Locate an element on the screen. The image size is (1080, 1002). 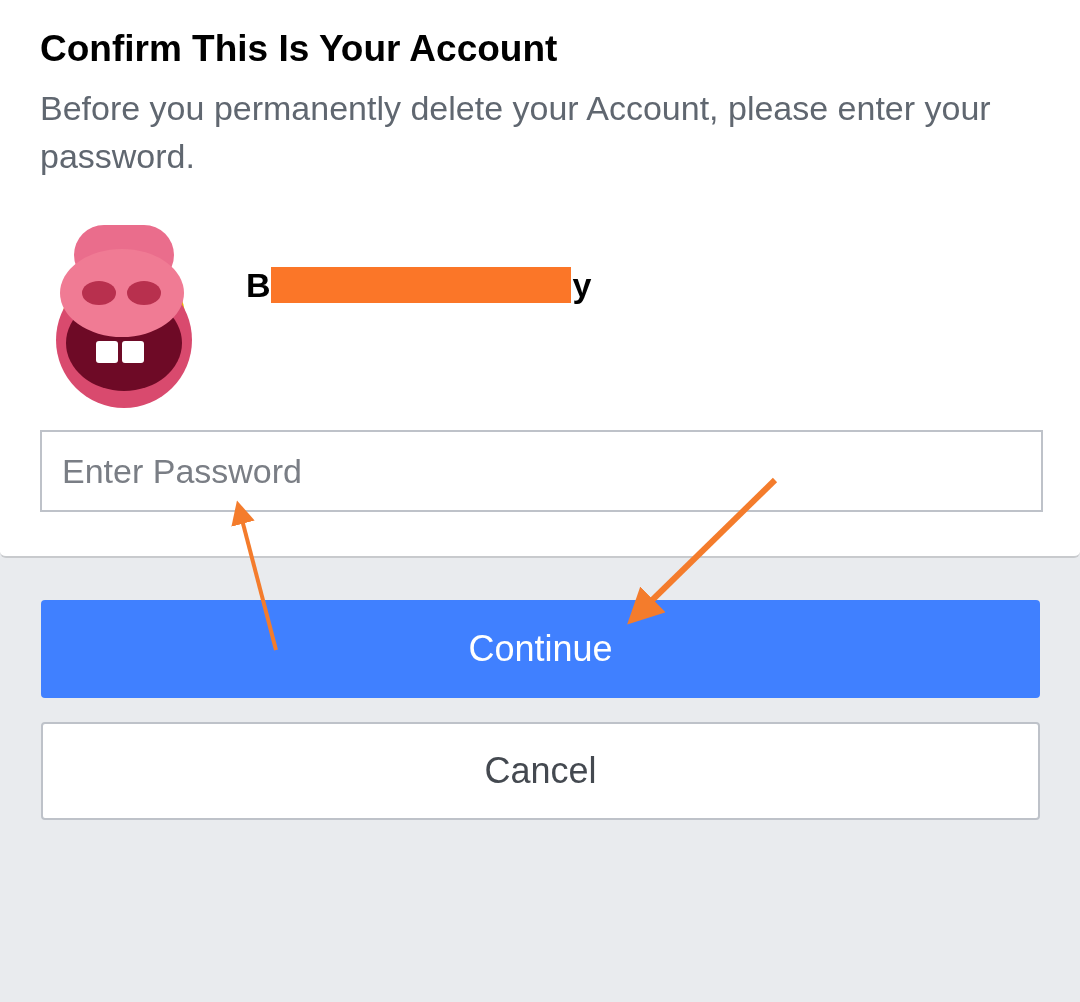
dialog-title: Confirm This Is Your Account is located at coordinates (299, 49).